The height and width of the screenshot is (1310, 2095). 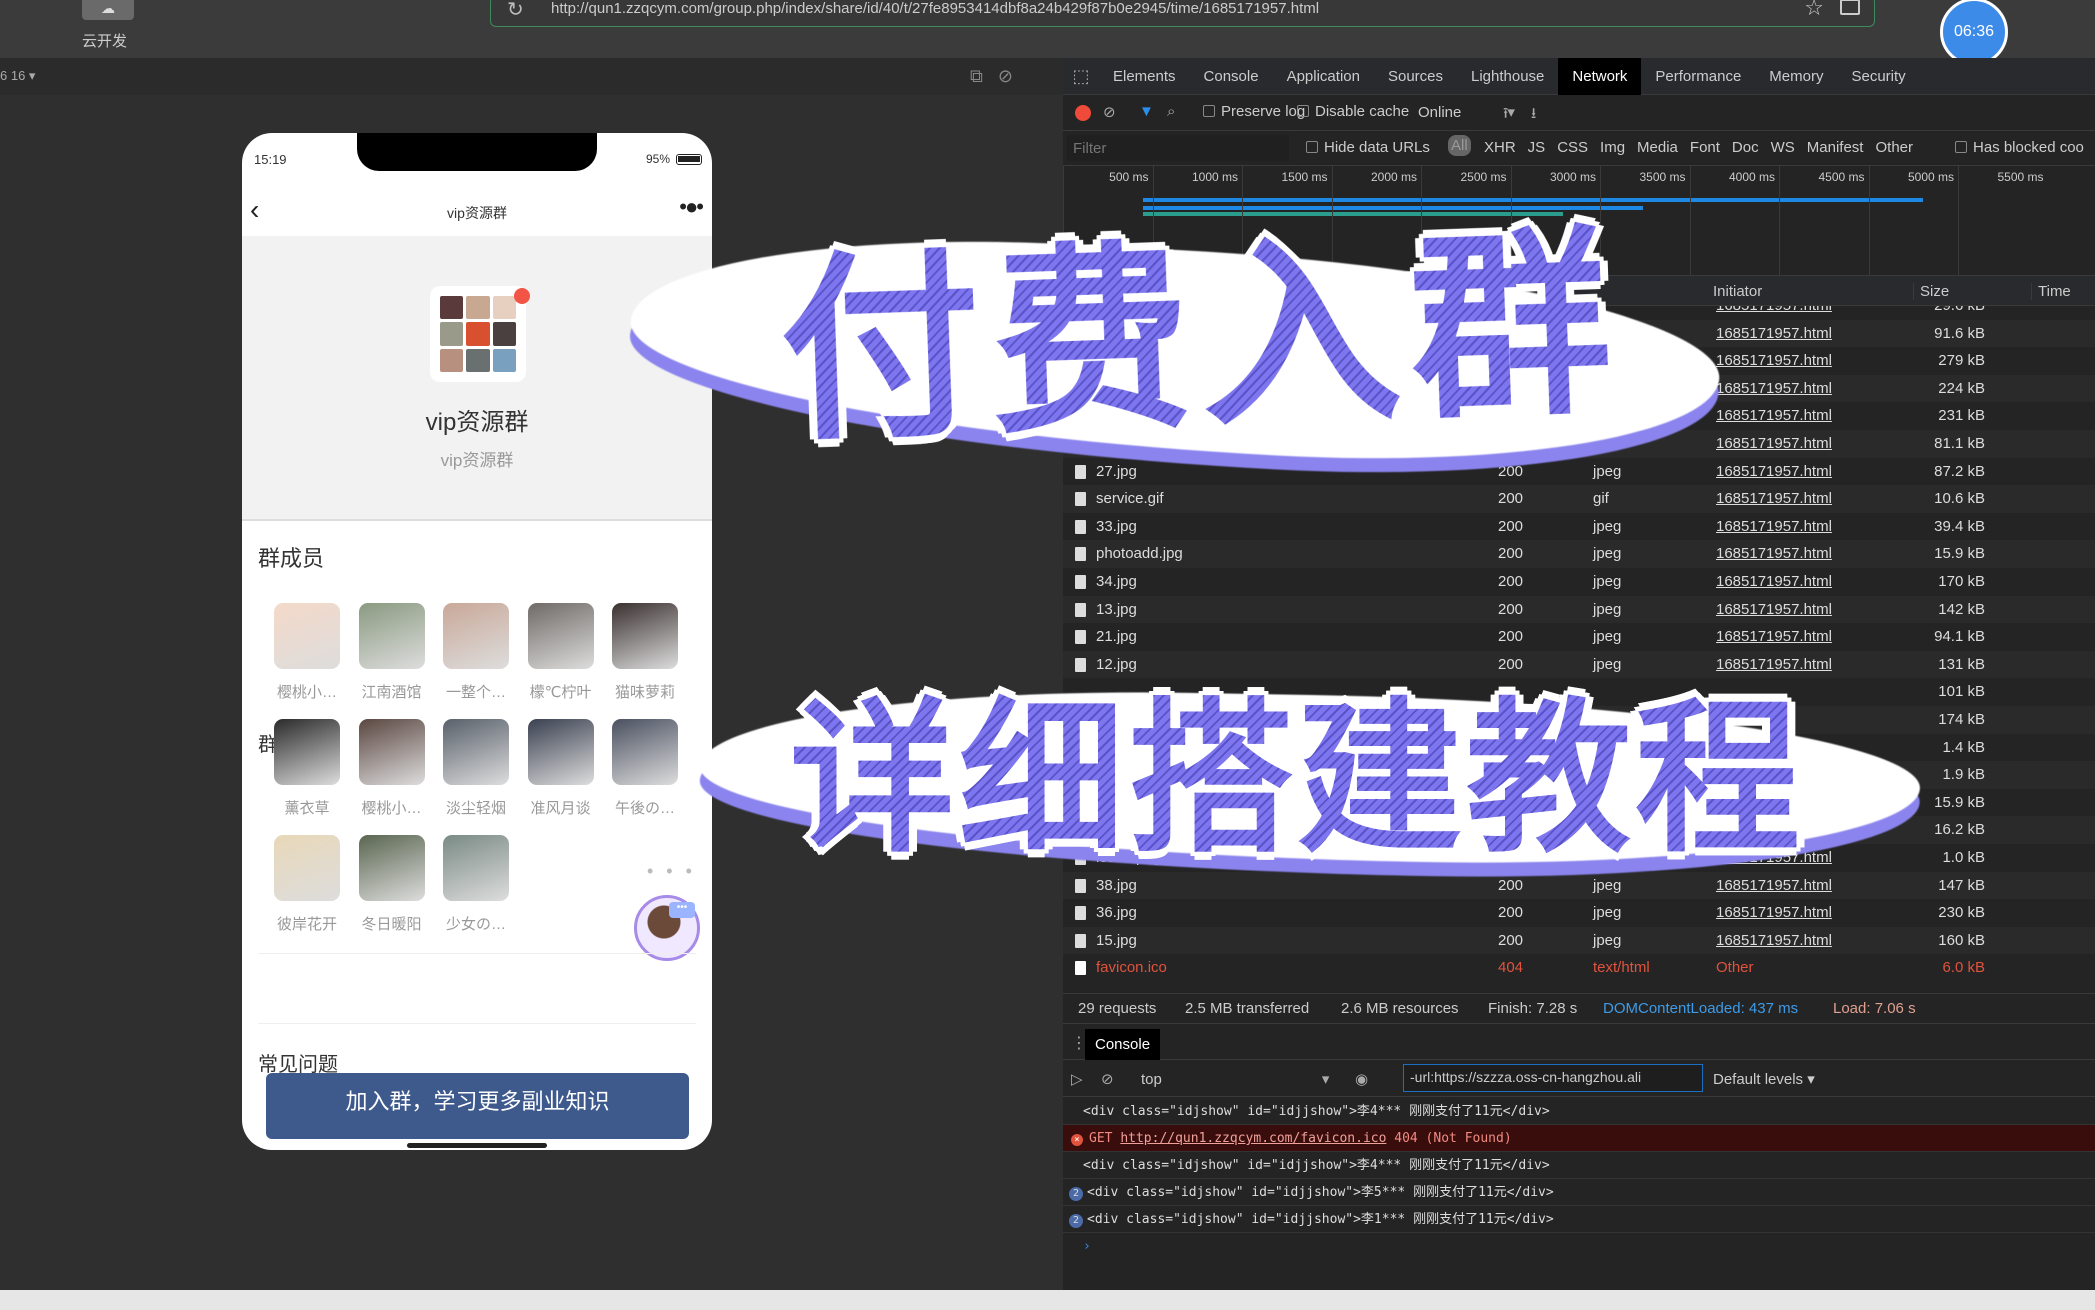 I want to click on request-size: 16.2 kB, so click(x=1959, y=830).